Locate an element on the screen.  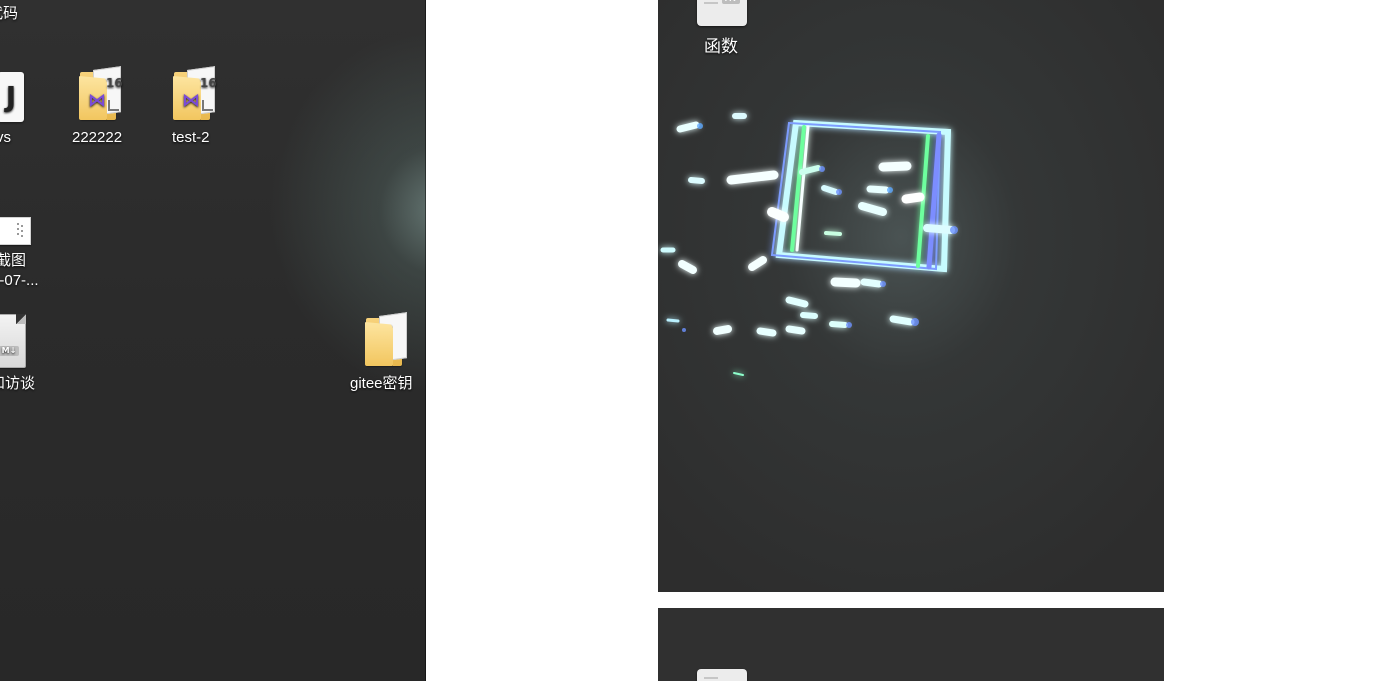
desktop-item-label: gitee密钥 is located at coordinates (381, 383).